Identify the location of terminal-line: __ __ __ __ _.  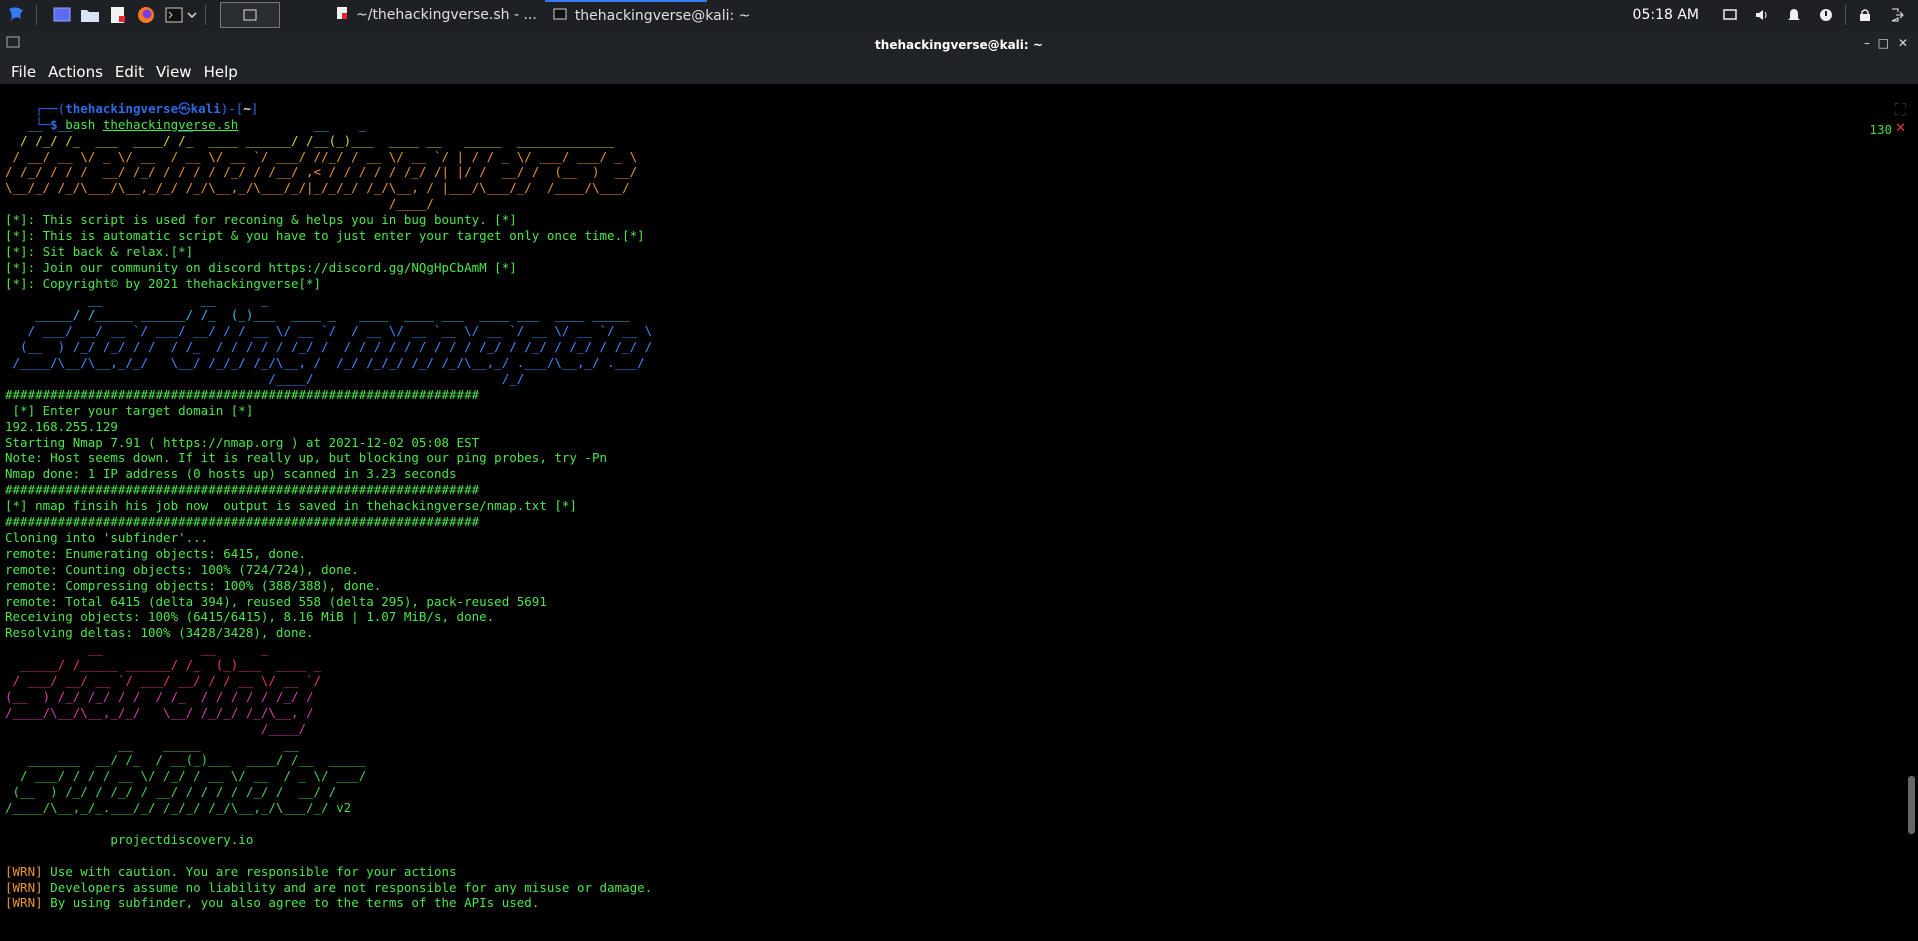
(186, 124).